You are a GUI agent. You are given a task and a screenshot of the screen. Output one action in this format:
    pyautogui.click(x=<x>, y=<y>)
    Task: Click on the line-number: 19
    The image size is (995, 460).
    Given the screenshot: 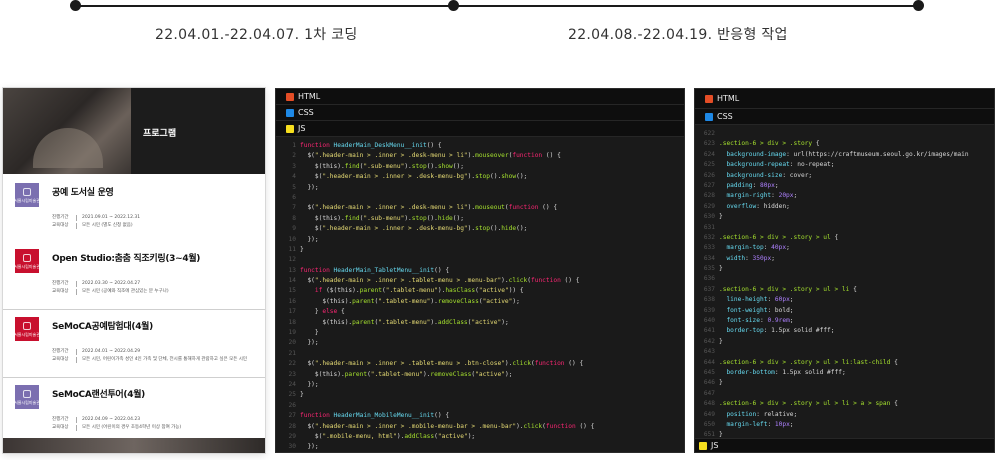 What is the action you would take?
    pyautogui.click(x=292, y=333)
    